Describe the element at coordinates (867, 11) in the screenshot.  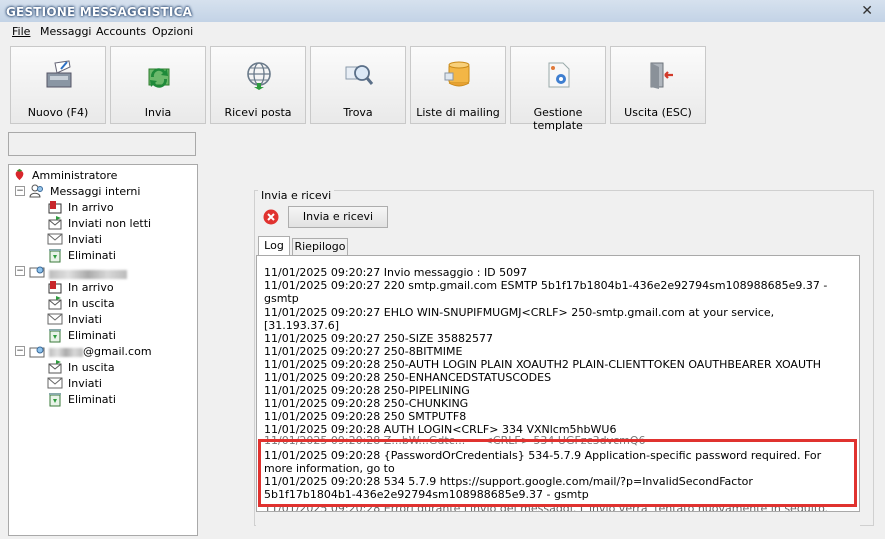
I see `close-icon: ✕` at that location.